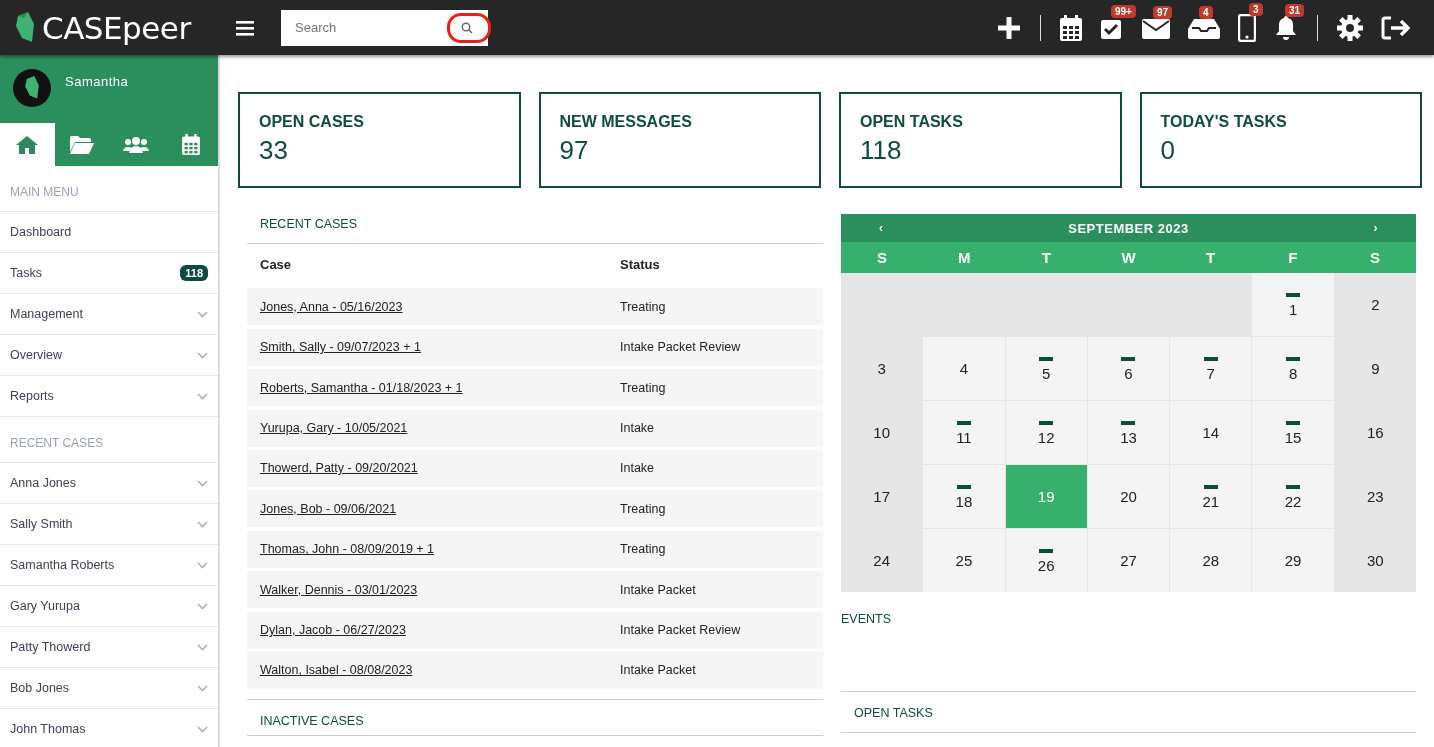 This screenshot has height=747, width=1434. Describe the element at coordinates (1295, 10) in the screenshot. I see `count-badge: 31` at that location.